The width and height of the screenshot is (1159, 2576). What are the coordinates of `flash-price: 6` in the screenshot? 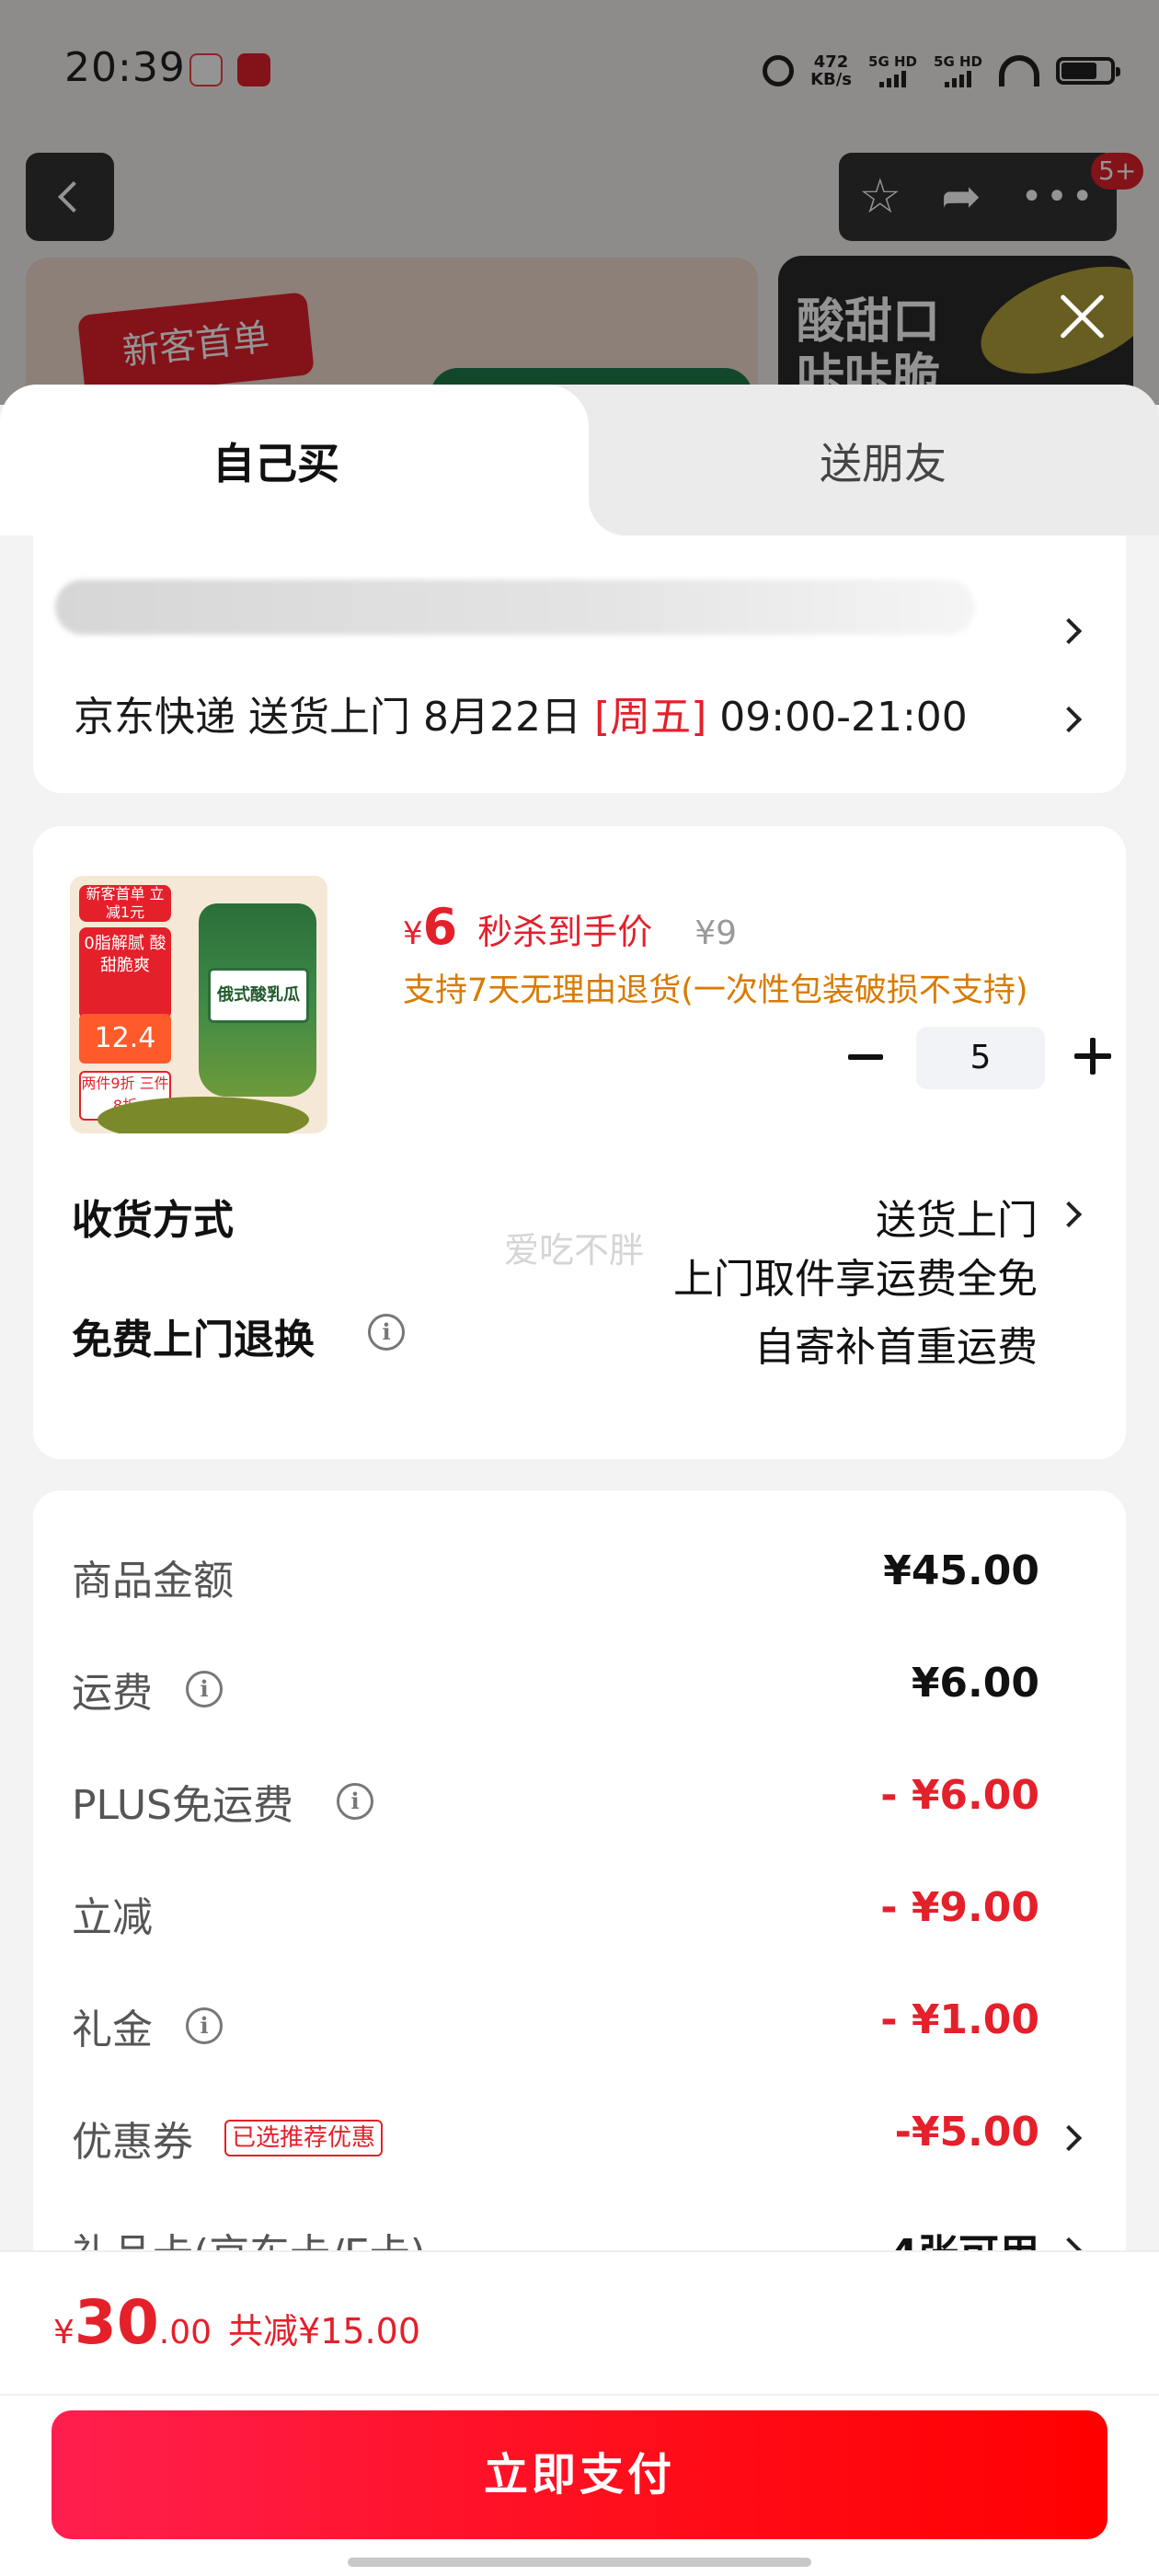 It's located at (440, 927).